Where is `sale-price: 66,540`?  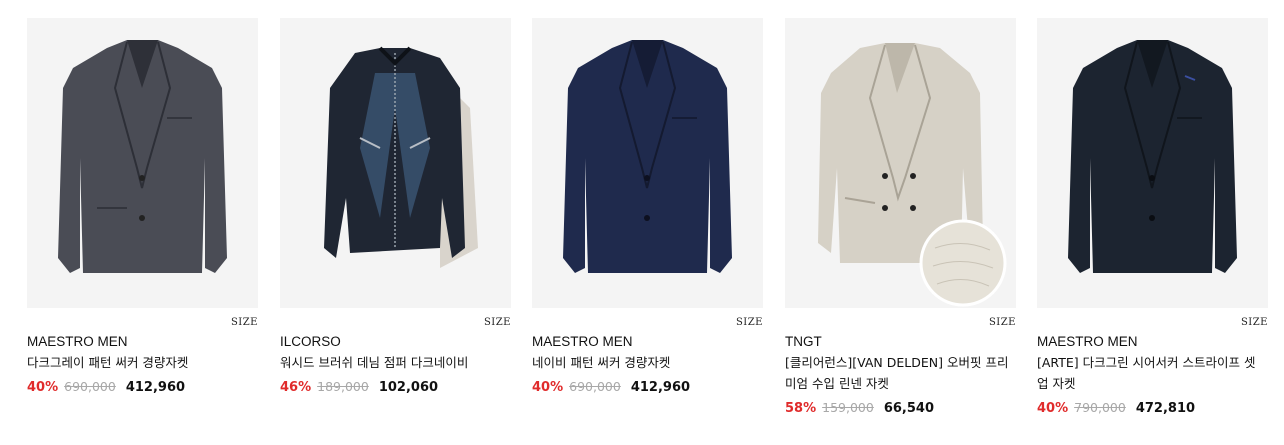 sale-price: 66,540 is located at coordinates (908, 408).